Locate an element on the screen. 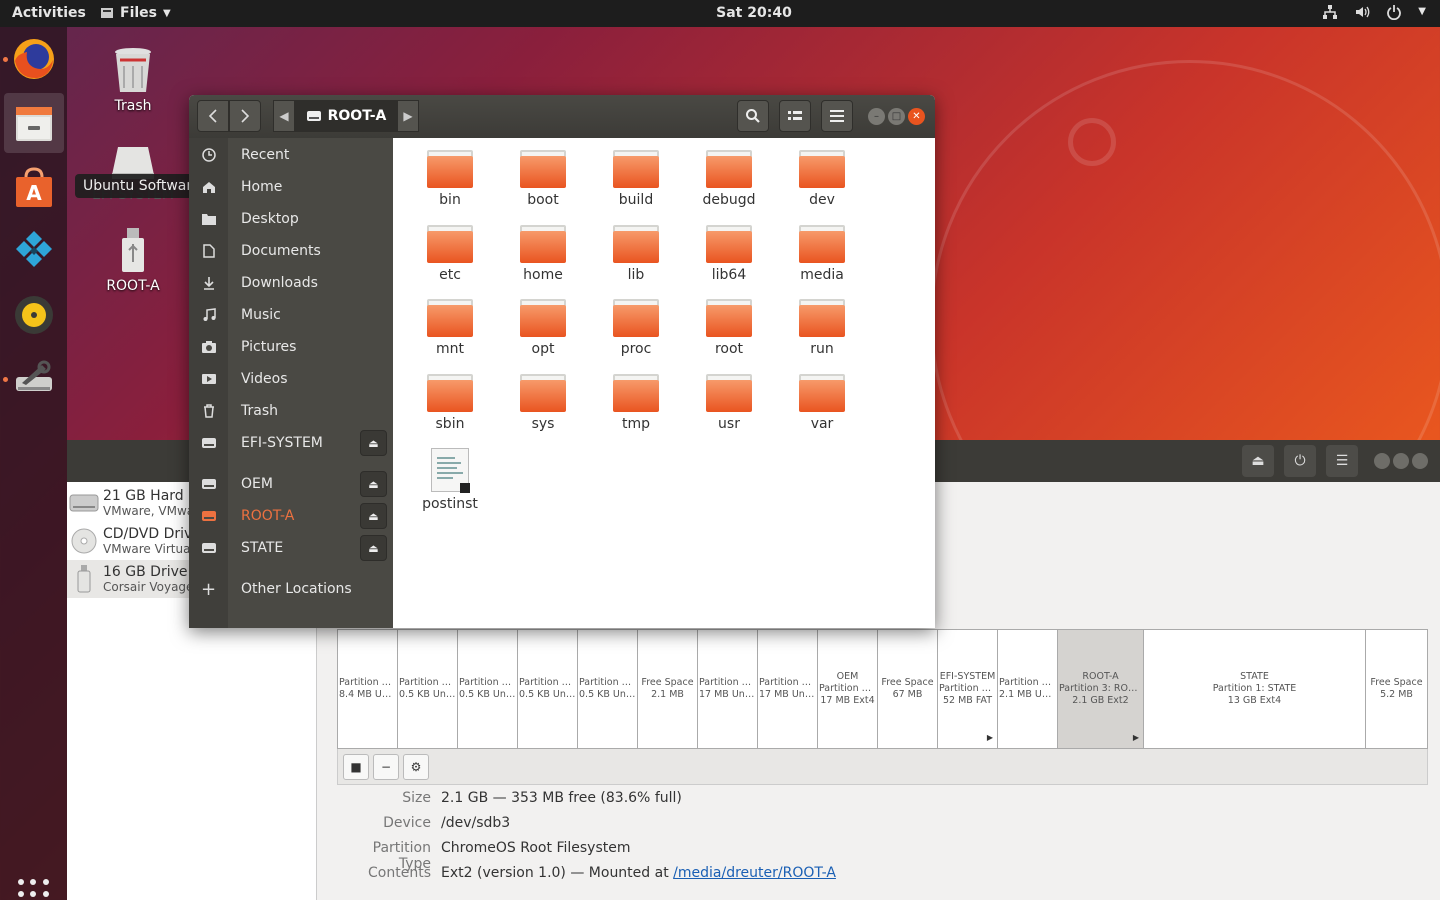 Image resolution: width=1440 pixels, height=900 pixels. file-item-usr: usr is located at coordinates (729, 402).